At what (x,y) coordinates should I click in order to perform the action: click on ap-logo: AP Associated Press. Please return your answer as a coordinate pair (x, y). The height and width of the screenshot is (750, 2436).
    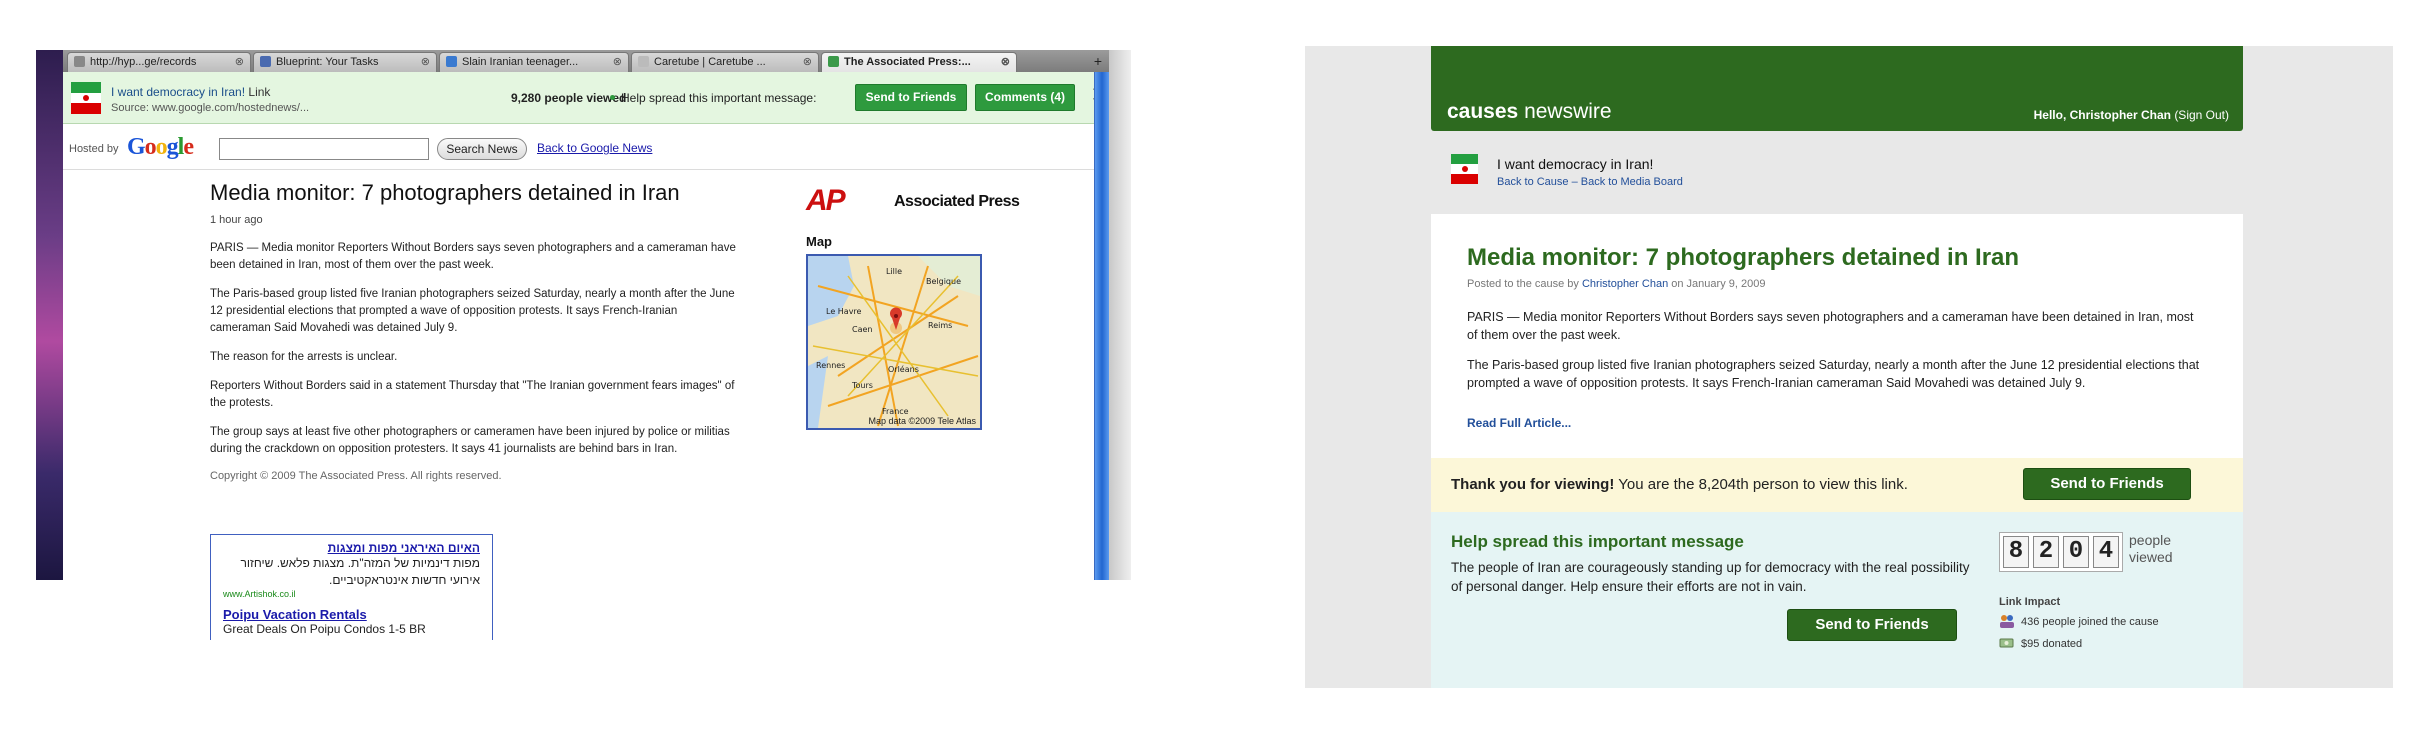
    Looking at the image, I should click on (913, 200).